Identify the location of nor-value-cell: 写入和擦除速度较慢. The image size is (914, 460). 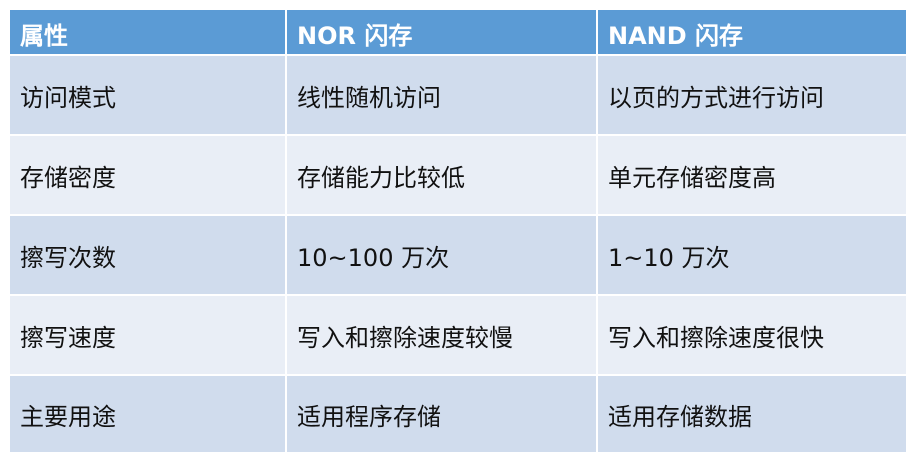
(441, 335).